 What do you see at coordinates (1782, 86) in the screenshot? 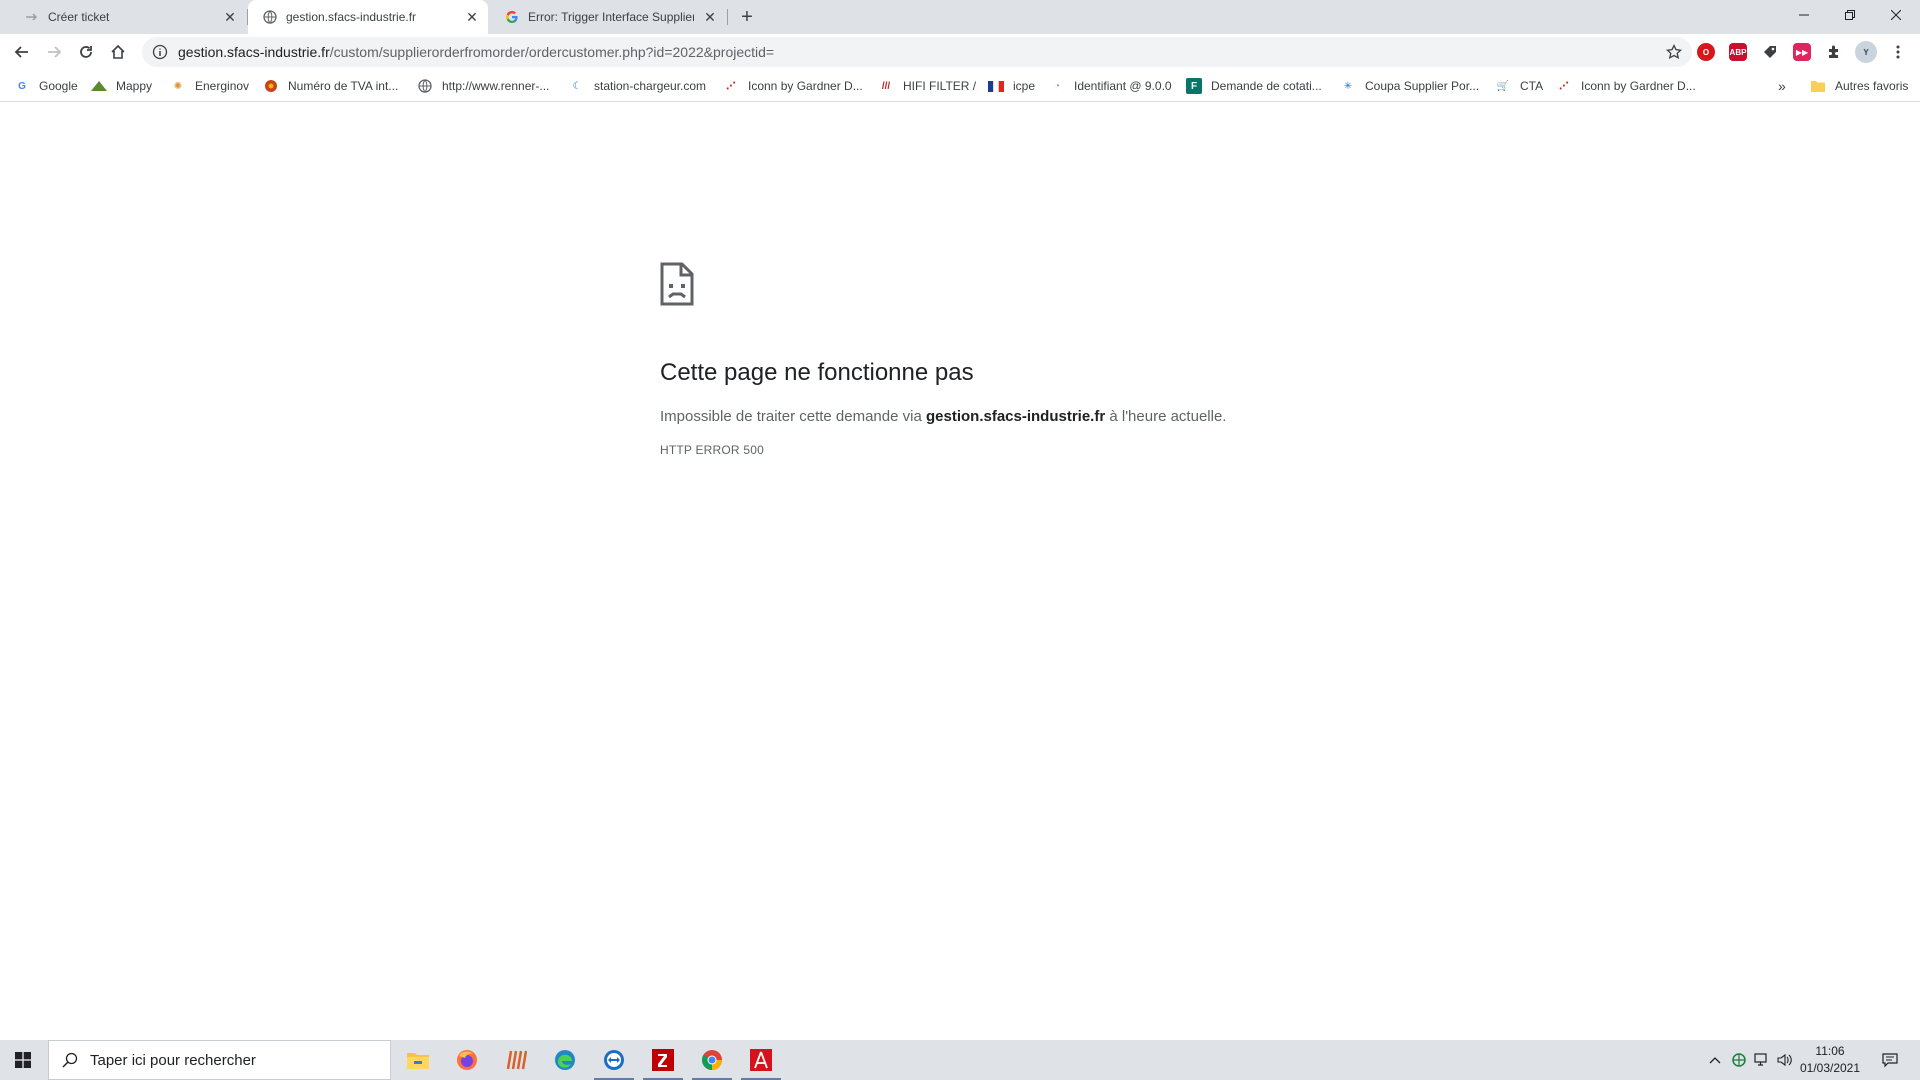
I see `bookmarks-overflow-button: »` at bounding box center [1782, 86].